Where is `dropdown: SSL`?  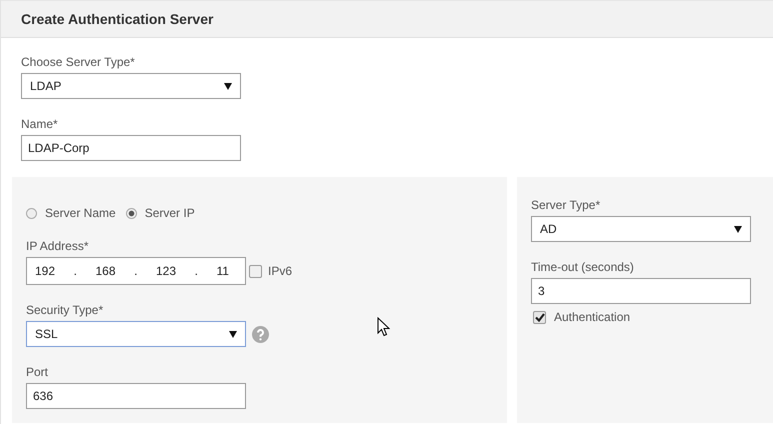 dropdown: SSL is located at coordinates (136, 334).